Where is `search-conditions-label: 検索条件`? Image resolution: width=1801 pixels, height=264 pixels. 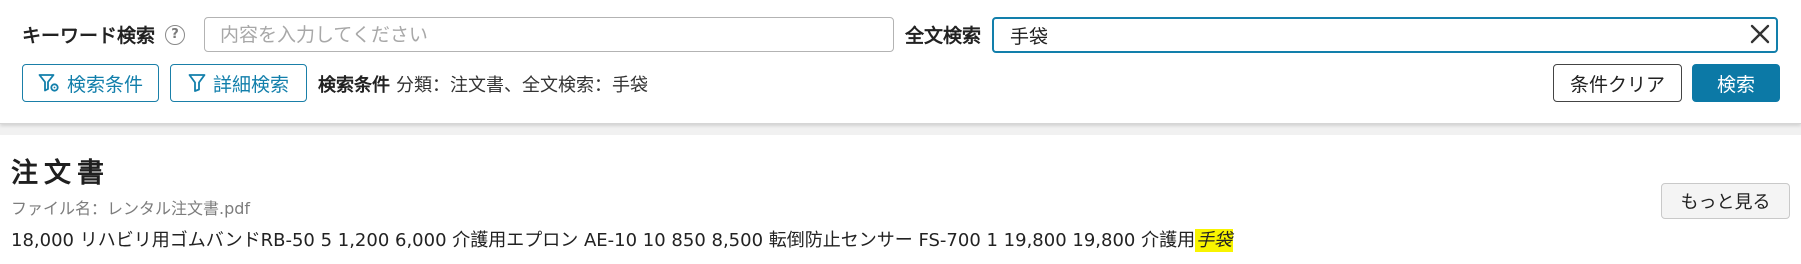 search-conditions-label: 検索条件 is located at coordinates (104, 84).